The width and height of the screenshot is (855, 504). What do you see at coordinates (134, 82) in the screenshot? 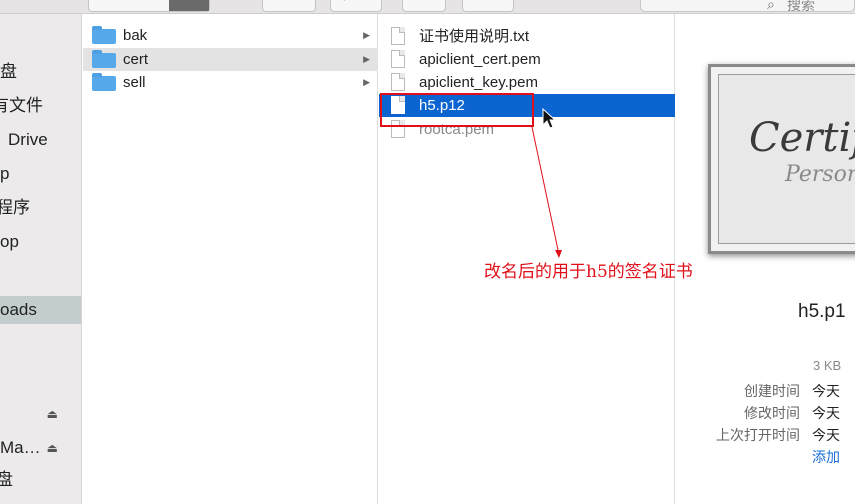
I see `folder-name: sell` at bounding box center [134, 82].